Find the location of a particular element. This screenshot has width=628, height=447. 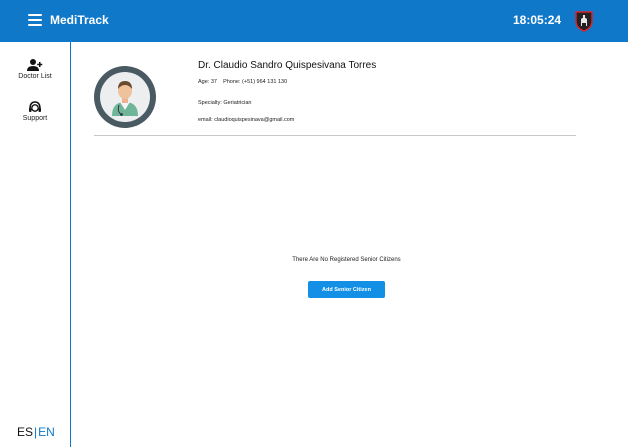

empty-state-message: There Are No Registered Senior Citizens is located at coordinates (346, 260).